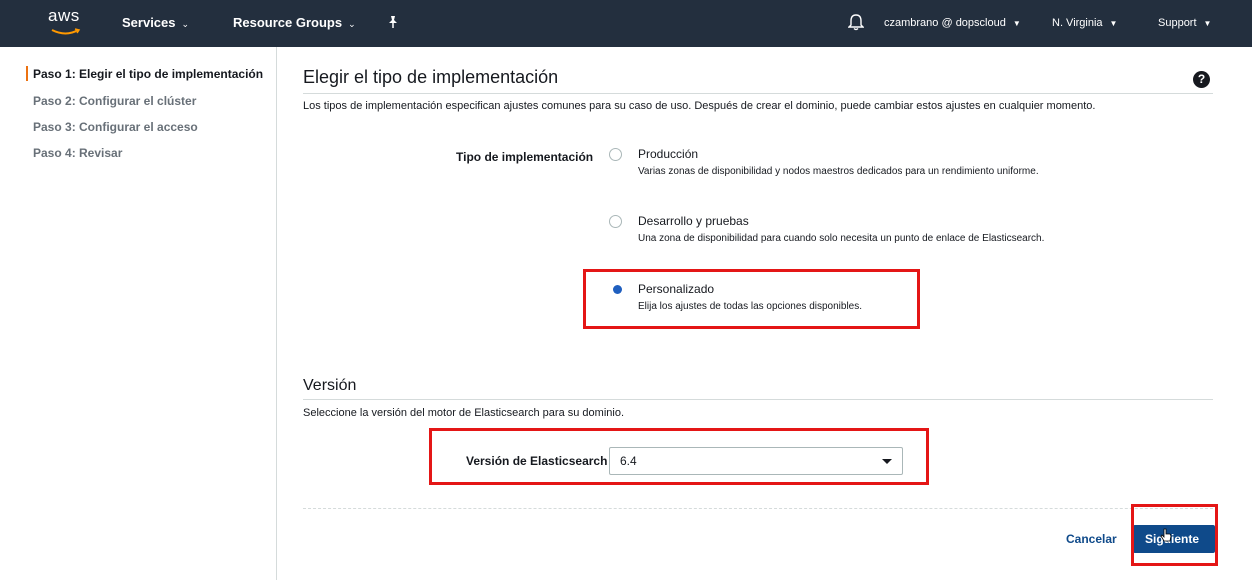 Image resolution: width=1252 pixels, height=580 pixels. Describe the element at coordinates (1166, 535) in the screenshot. I see `hand-cursor-icon` at that location.